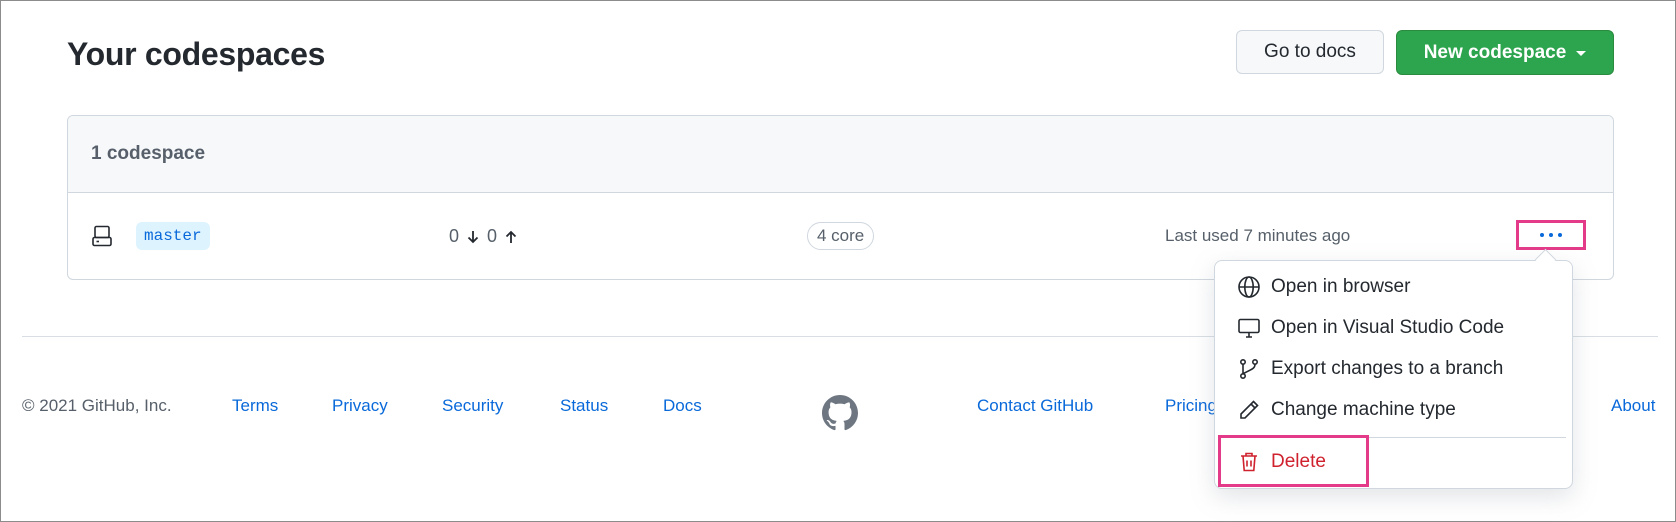 The width and height of the screenshot is (1676, 522). I want to click on menu-item-open-vscode: Open in Visual Studio Code, so click(1370, 328).